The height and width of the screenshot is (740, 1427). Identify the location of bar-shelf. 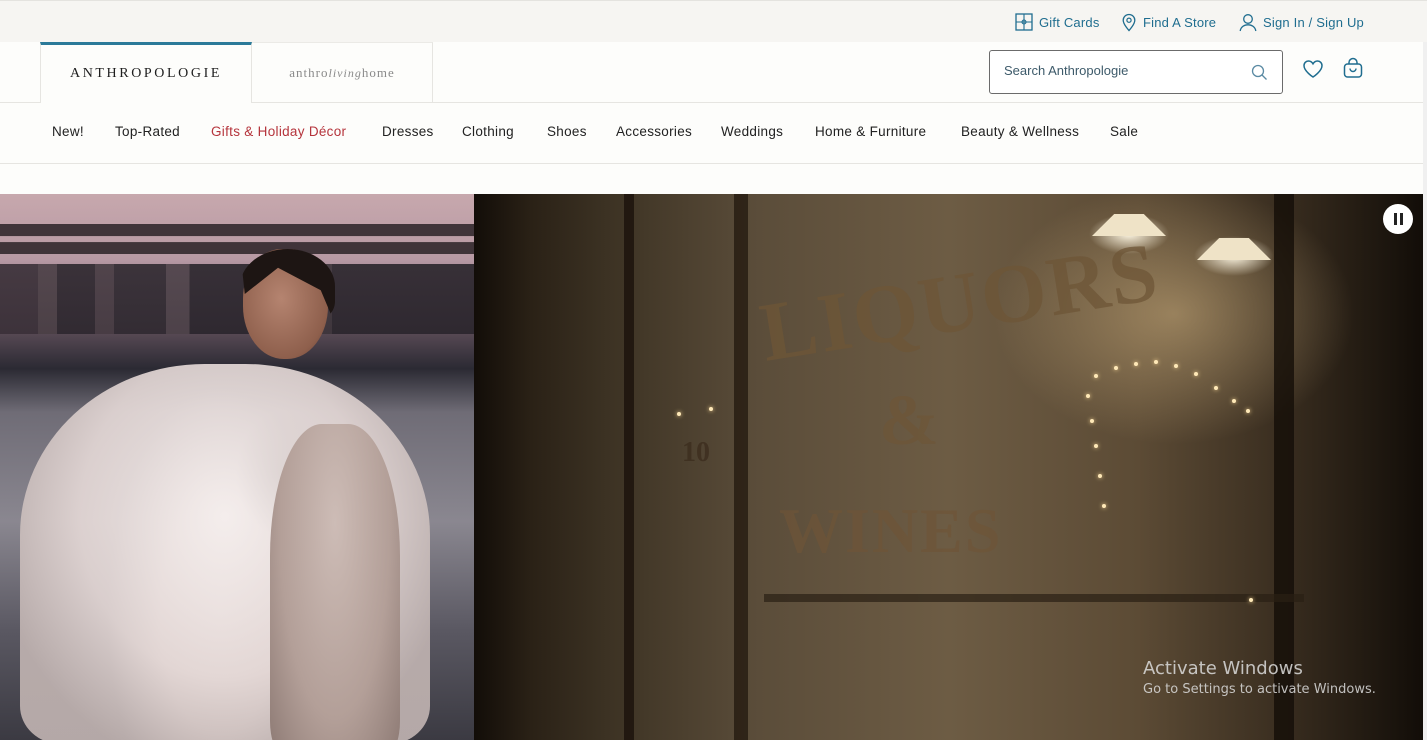
(1034, 598).